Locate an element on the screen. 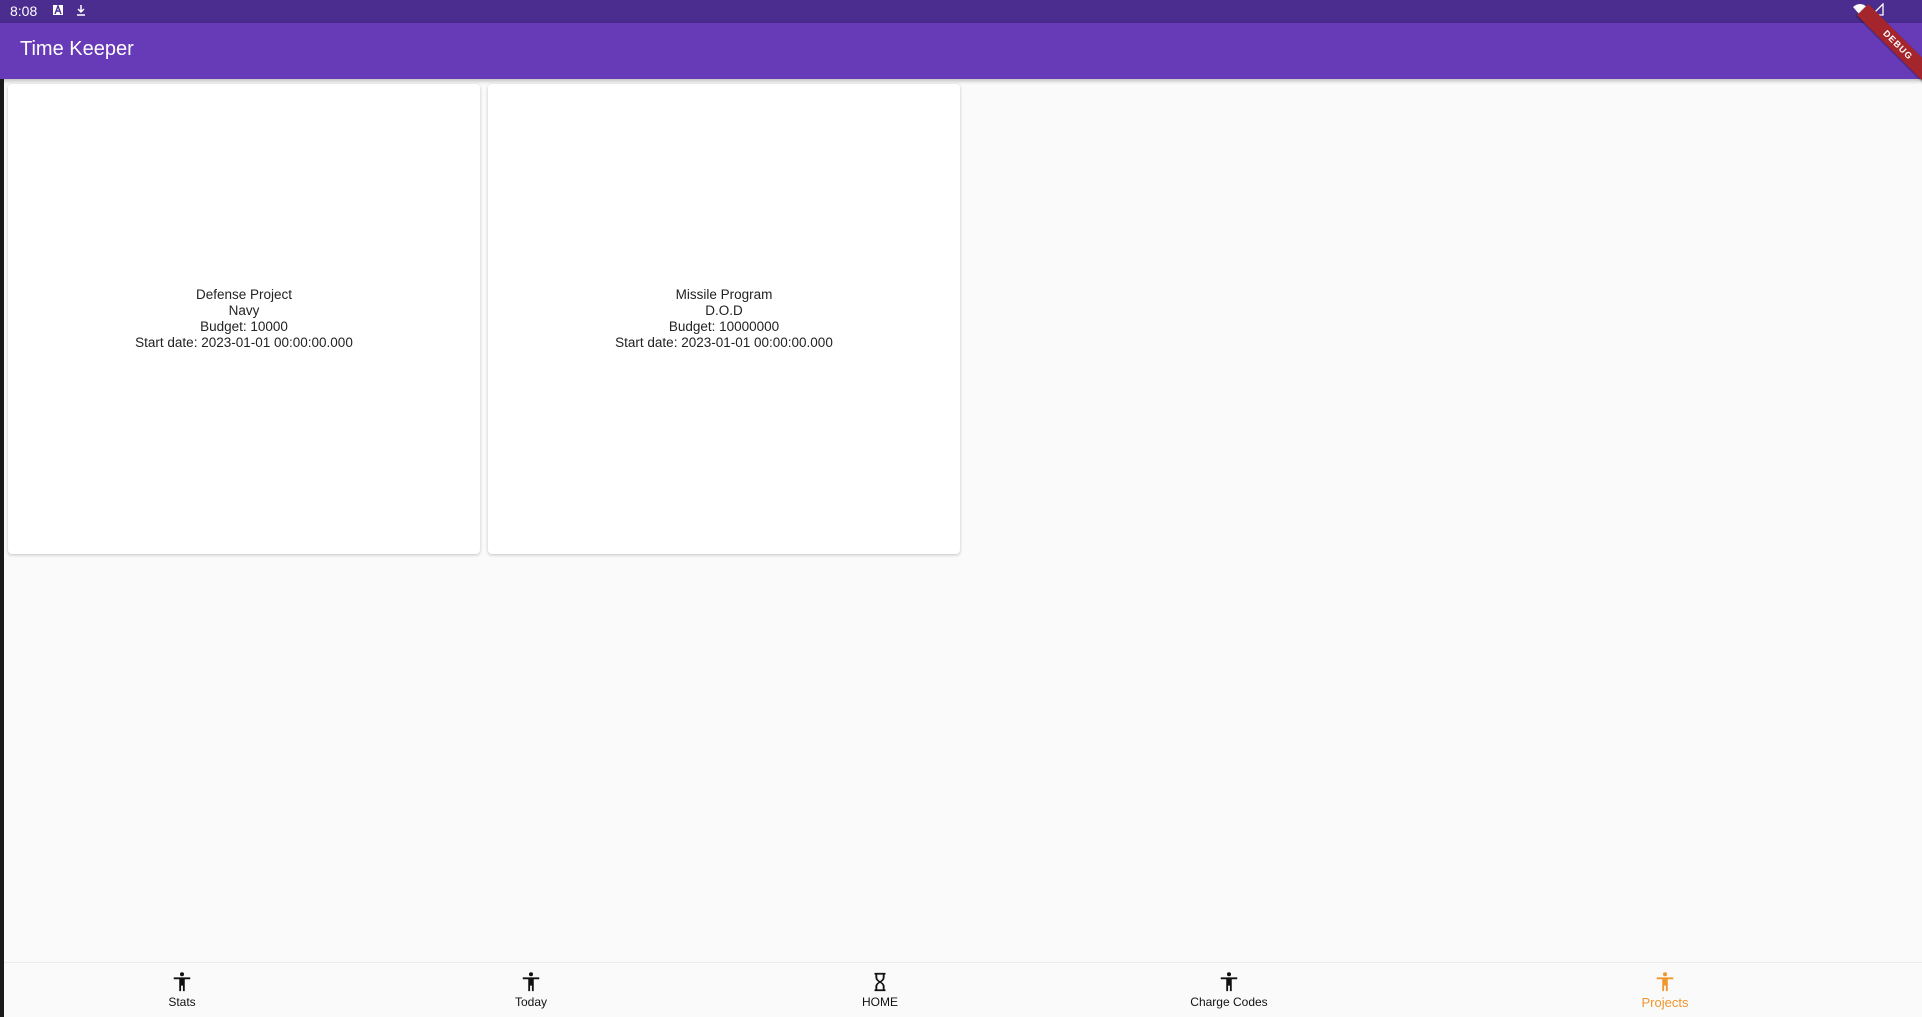 The image size is (1922, 1017). nav-item-today: Today is located at coordinates (531, 990).